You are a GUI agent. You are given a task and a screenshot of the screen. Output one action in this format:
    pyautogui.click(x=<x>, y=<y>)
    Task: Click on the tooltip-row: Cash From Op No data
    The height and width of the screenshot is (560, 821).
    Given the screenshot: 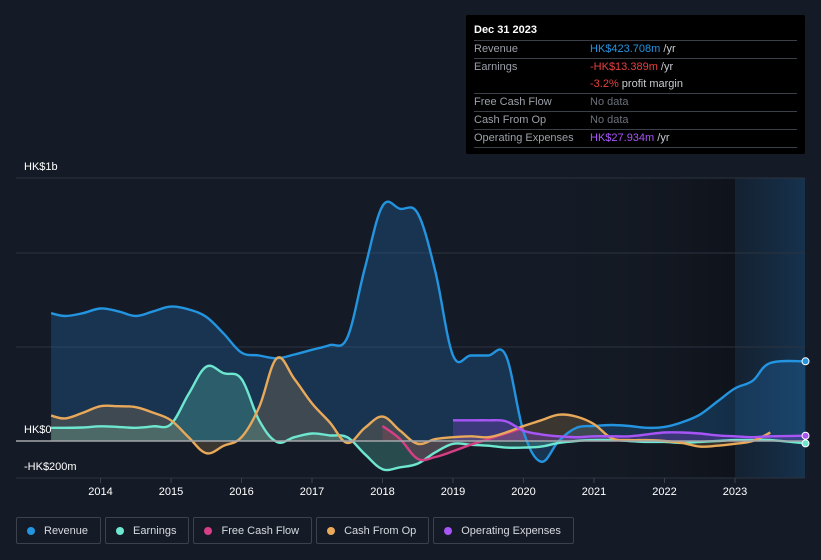 What is the action you would take?
    pyautogui.click(x=635, y=121)
    